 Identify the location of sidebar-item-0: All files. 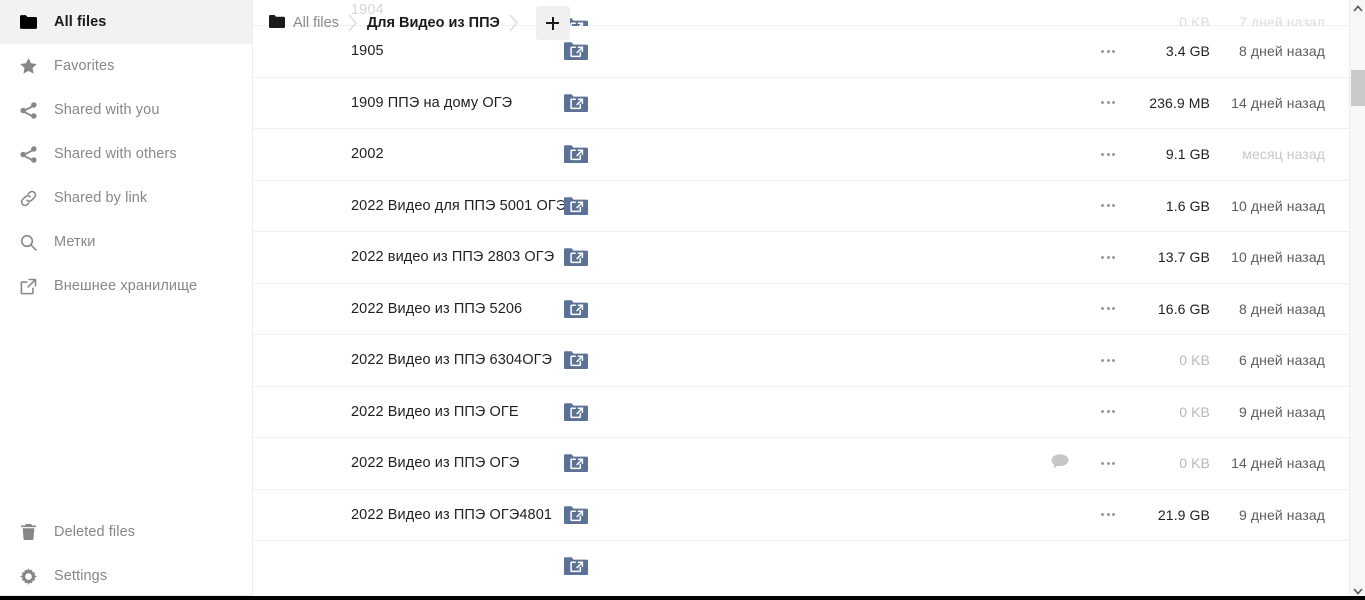
(126, 22).